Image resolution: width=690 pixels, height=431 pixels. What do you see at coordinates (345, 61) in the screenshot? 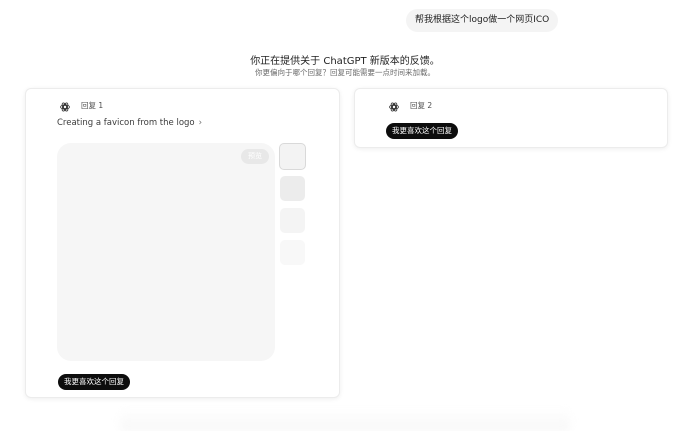
I see `feedback-title: 你正在提供关于 ChatGPT 新版本的反馈。` at bounding box center [345, 61].